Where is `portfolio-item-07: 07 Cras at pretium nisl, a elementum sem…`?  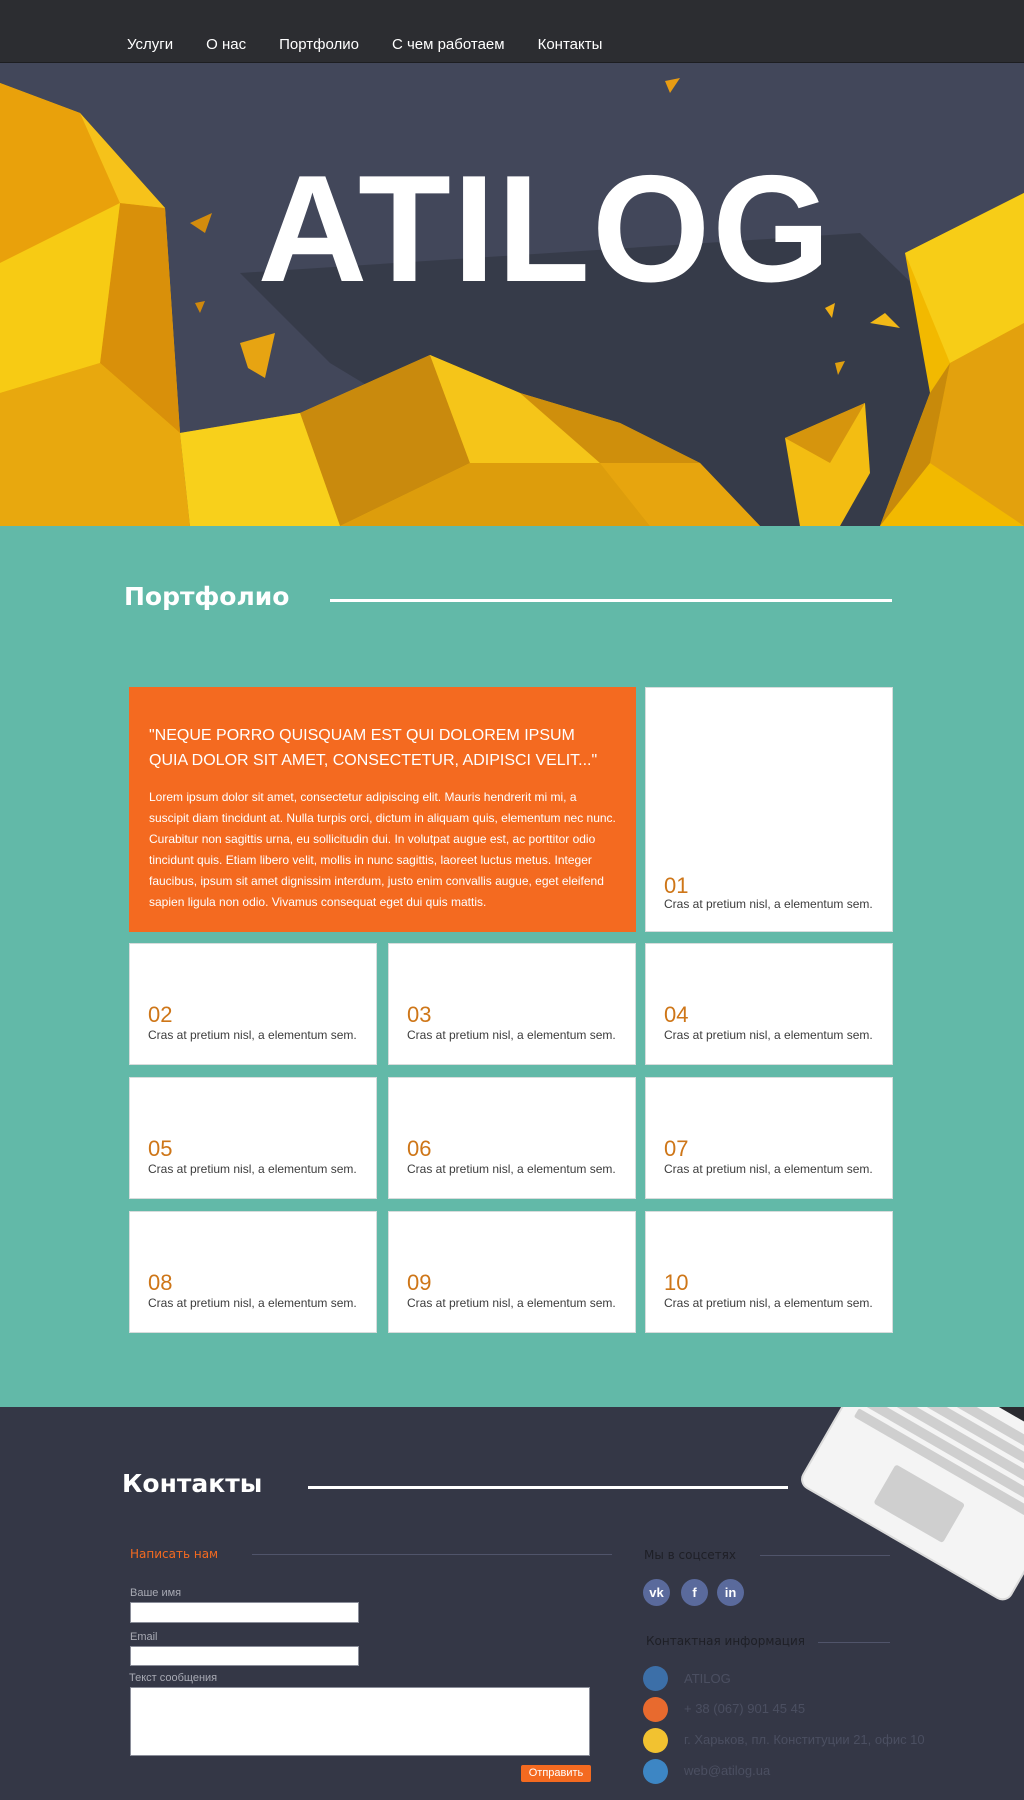
portfolio-item-07: 07 Cras at pretium nisl, a elementum sem… is located at coordinates (769, 1138).